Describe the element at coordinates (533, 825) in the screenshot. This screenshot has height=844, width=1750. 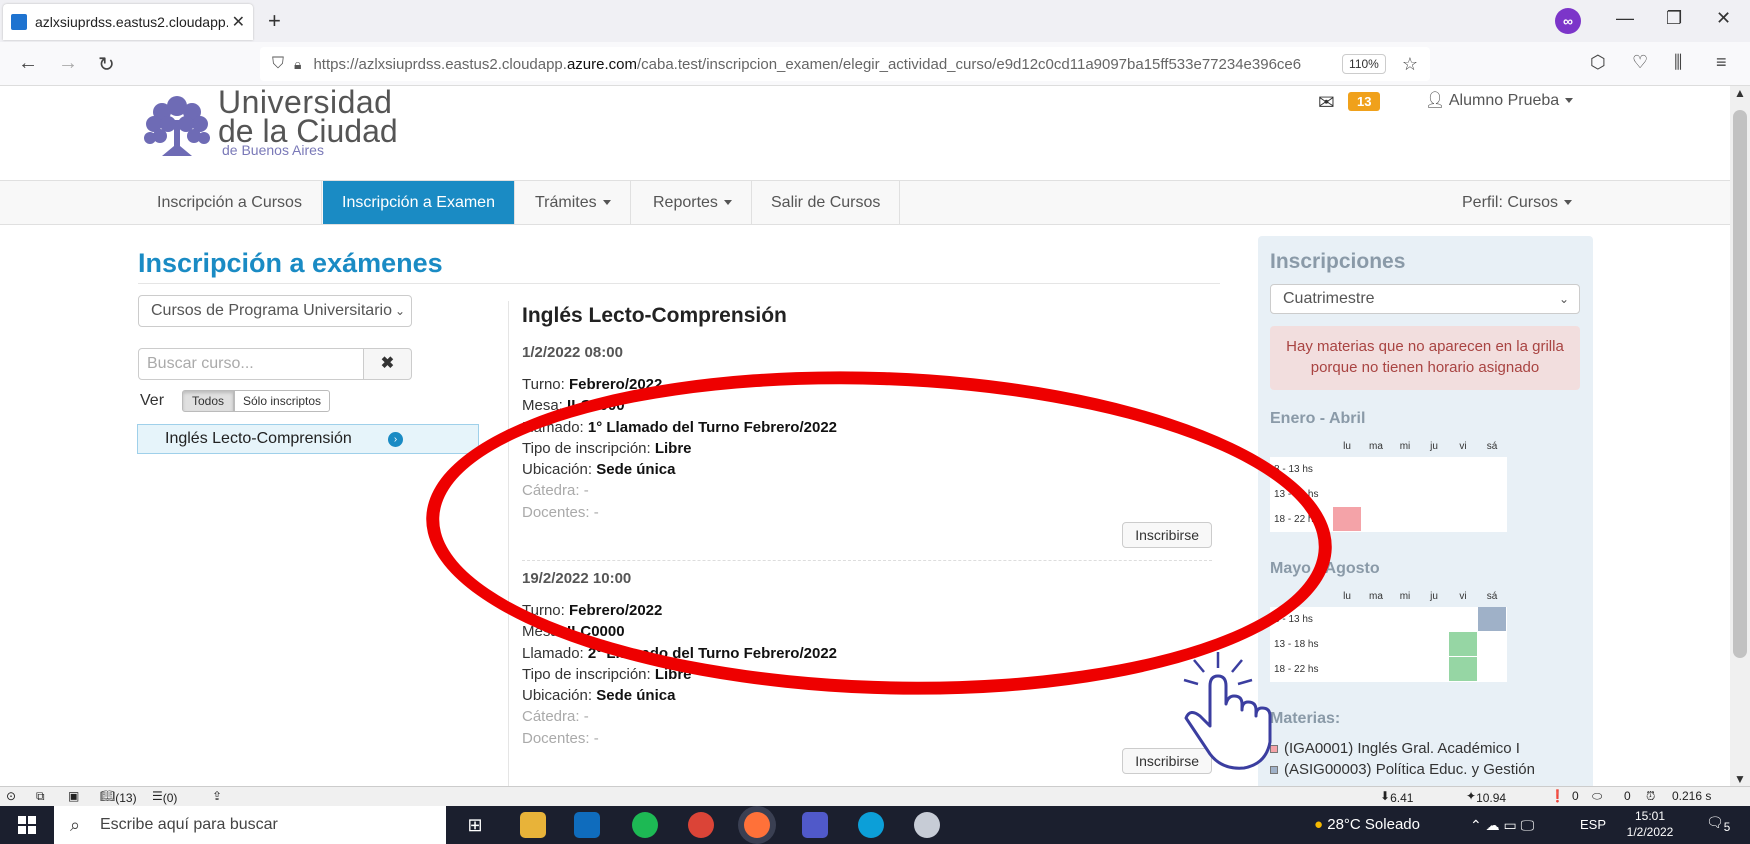
I see `file-explorer-icon` at that location.